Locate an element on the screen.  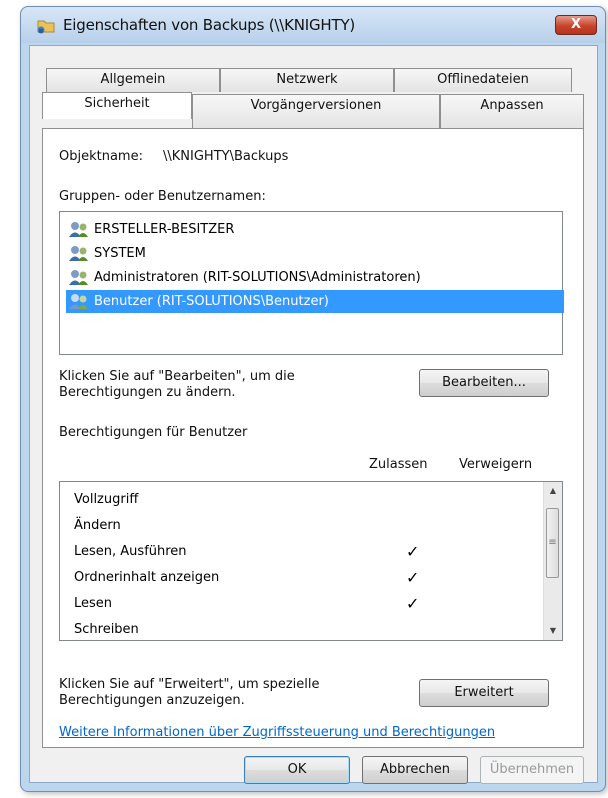
tab-netzwerk: Netzwerk is located at coordinates (307, 80).